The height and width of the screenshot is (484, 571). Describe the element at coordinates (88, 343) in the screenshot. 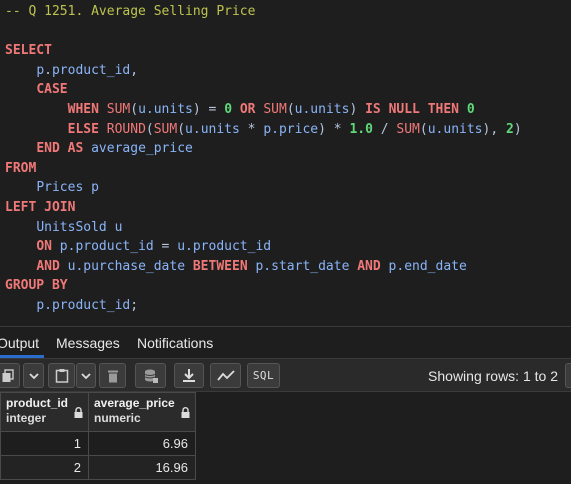

I see `tab-messages: Messages` at that location.